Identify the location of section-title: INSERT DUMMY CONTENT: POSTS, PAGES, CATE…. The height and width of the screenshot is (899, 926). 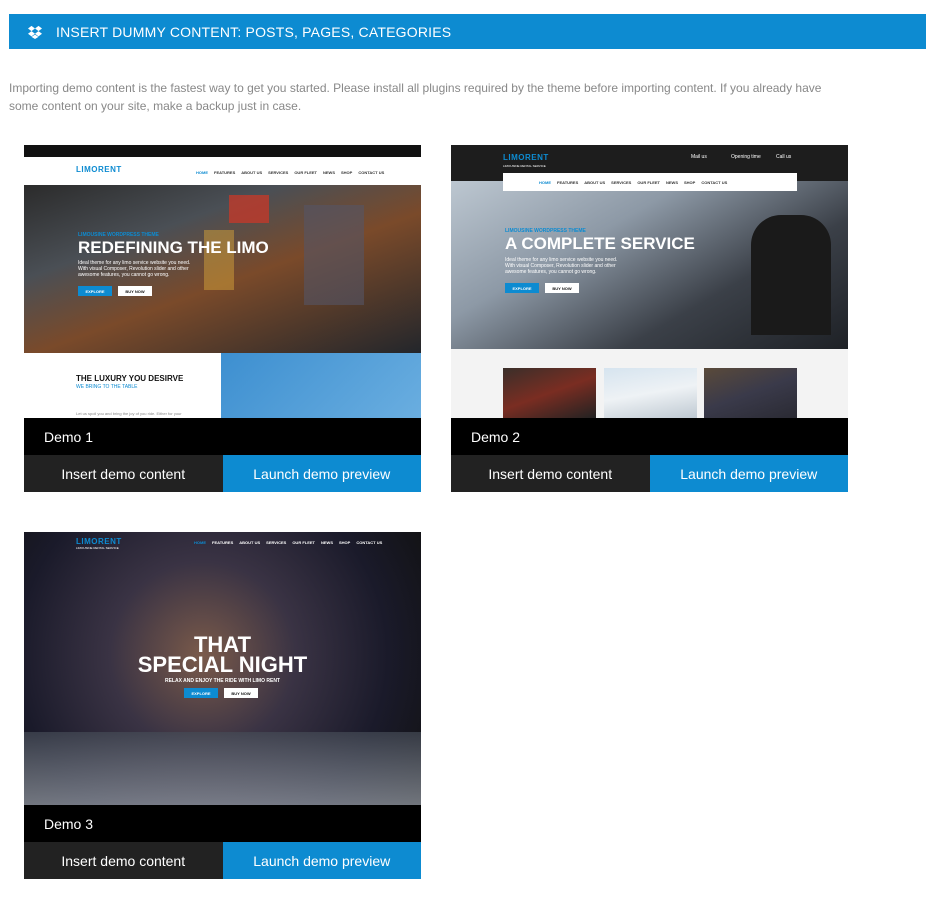
(254, 31).